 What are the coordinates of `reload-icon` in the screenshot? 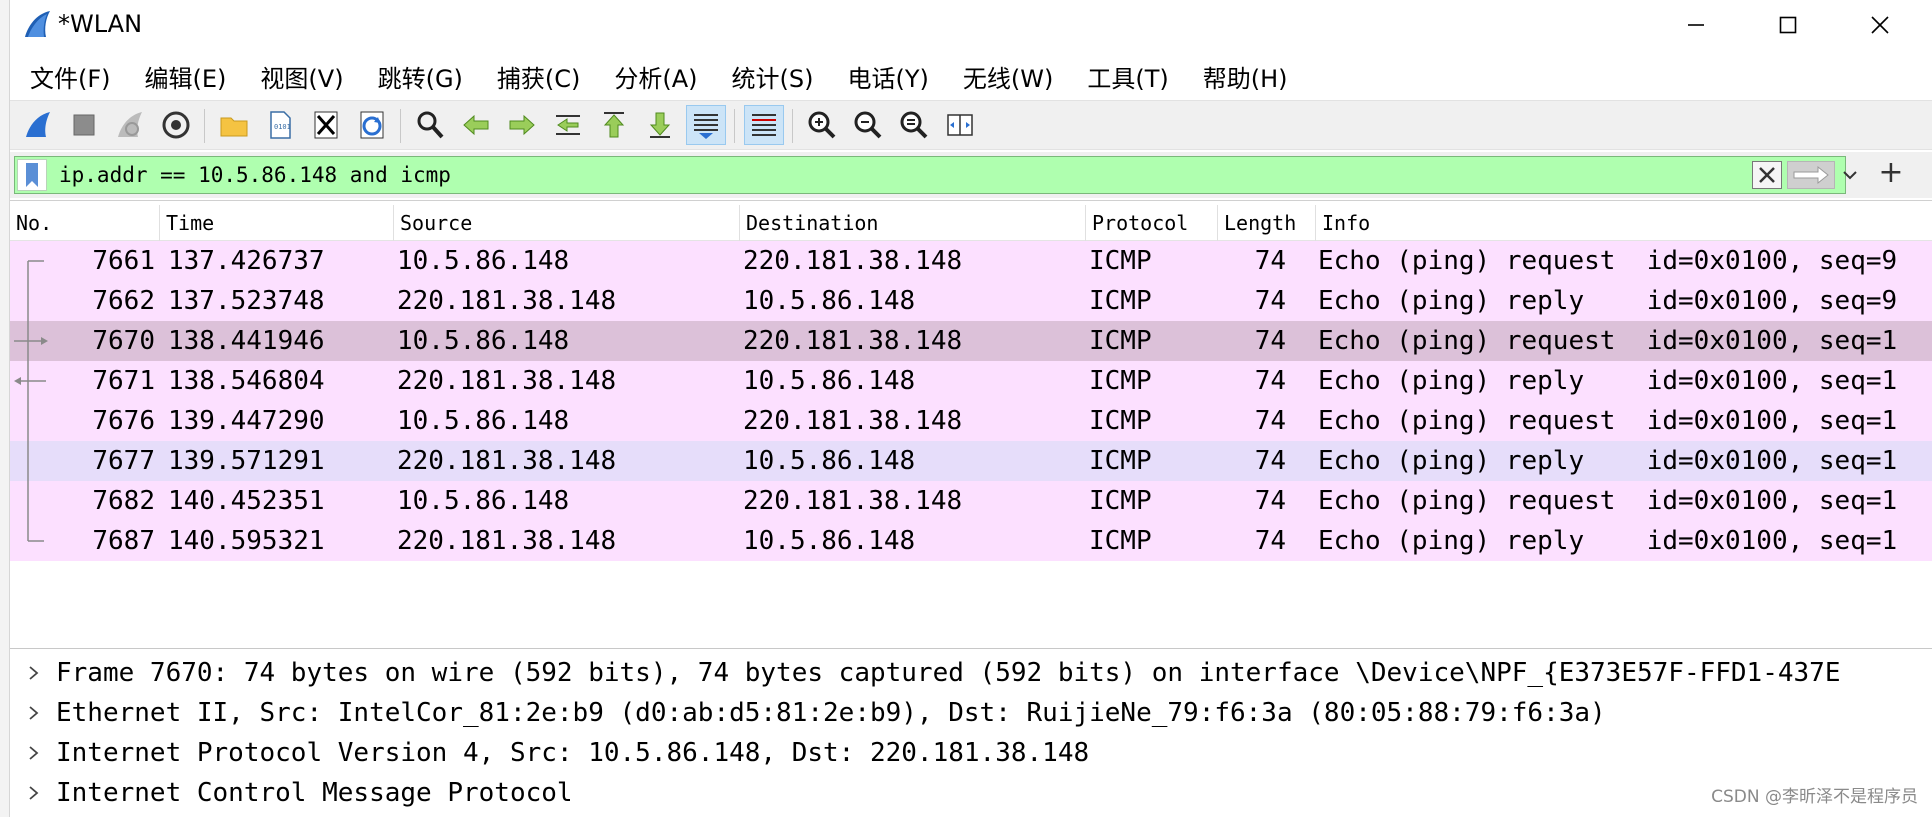 It's located at (372, 125).